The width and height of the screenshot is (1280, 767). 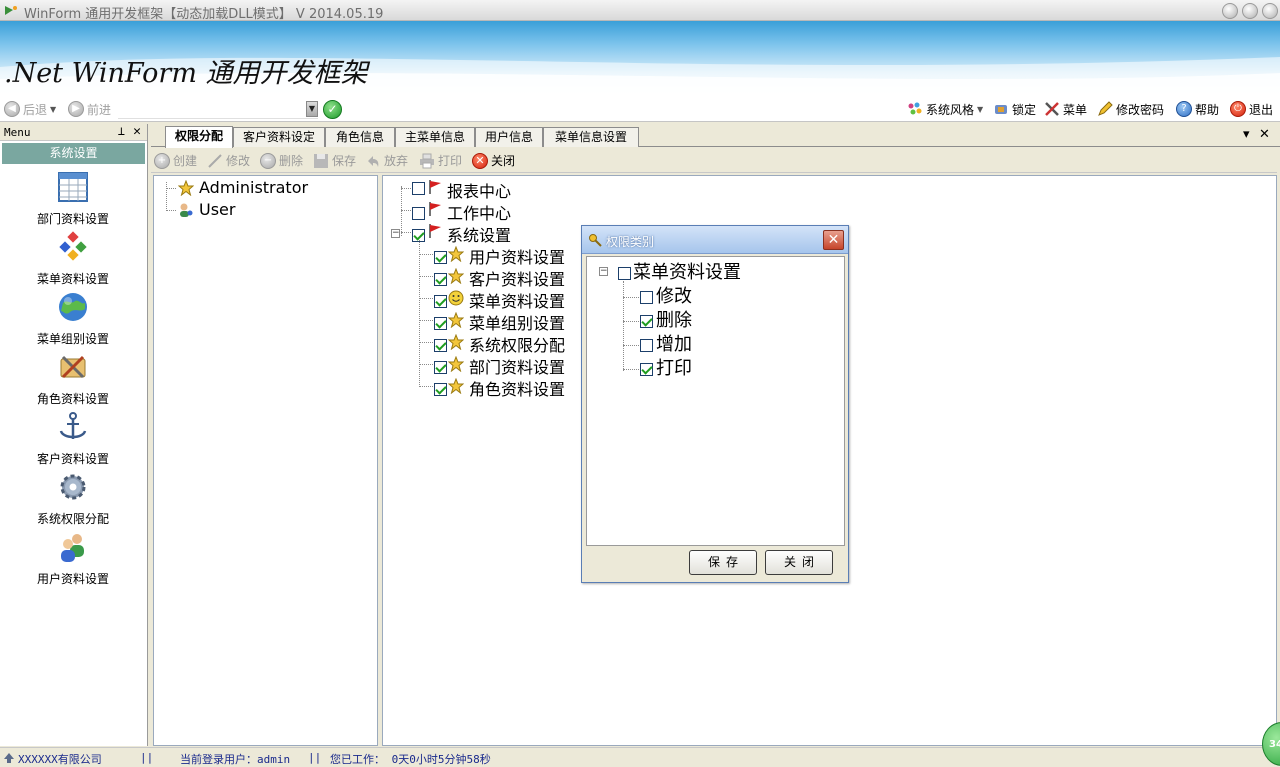 I want to click on permission-node-root: 菜单资料设置, so click(x=687, y=271).